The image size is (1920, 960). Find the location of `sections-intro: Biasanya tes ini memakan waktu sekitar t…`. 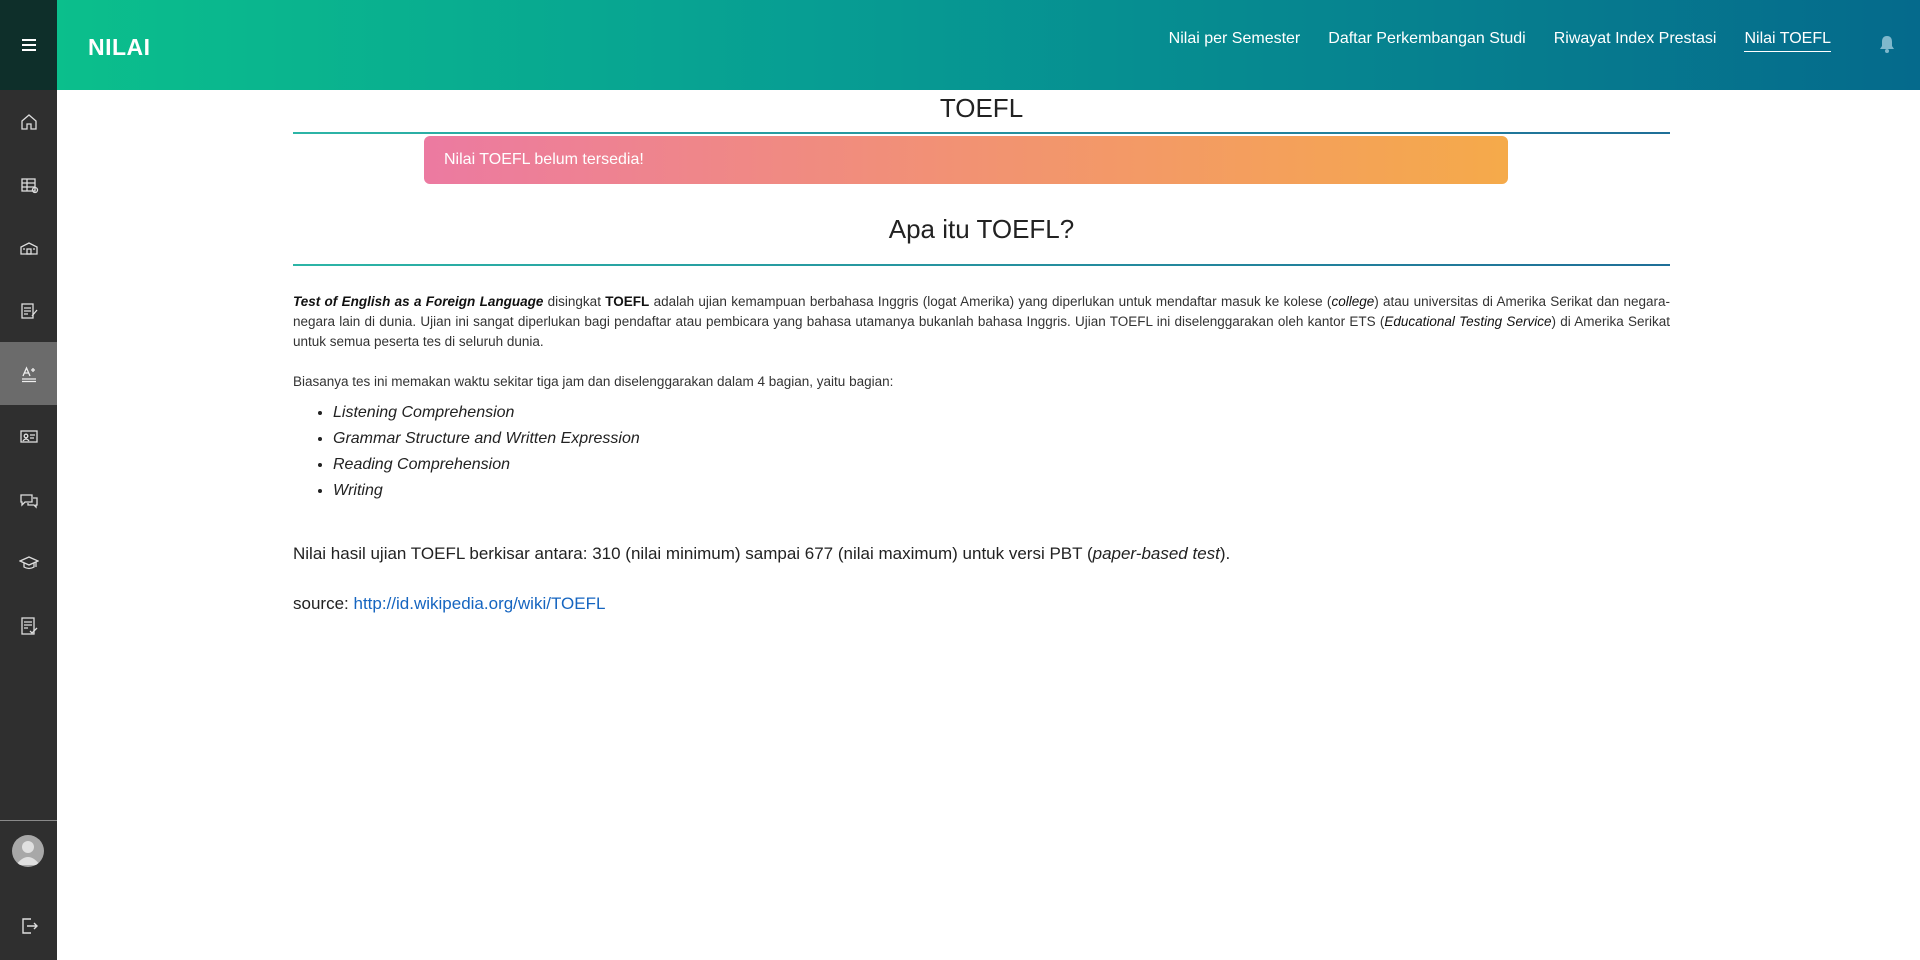

sections-intro: Biasanya tes ini memakan waktu sekitar t… is located at coordinates (593, 381).